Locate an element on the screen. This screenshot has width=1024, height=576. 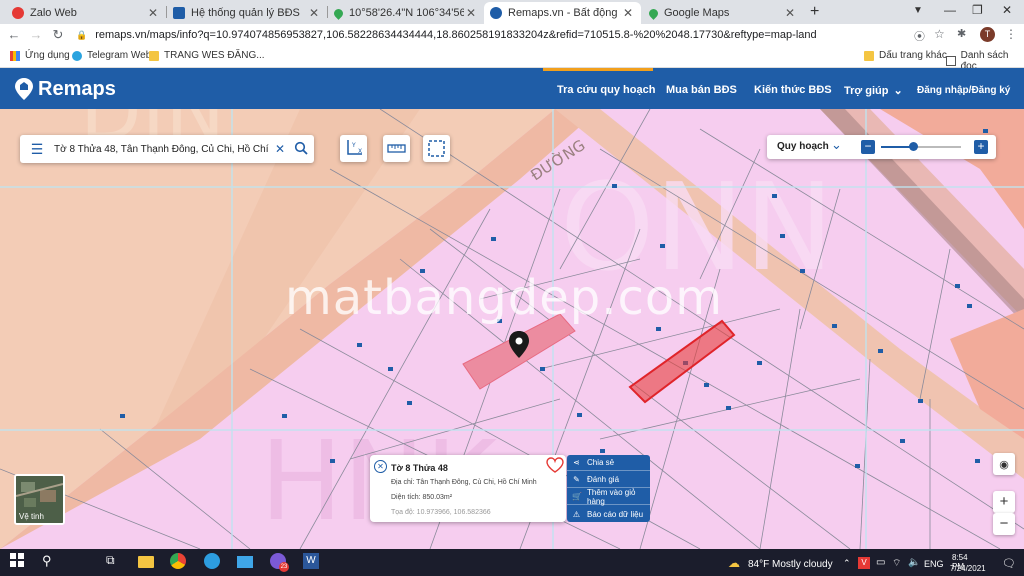
add-to-cart-button: 🛒 Thêm vào giỏ hàng is located at coordinates (608, 496).